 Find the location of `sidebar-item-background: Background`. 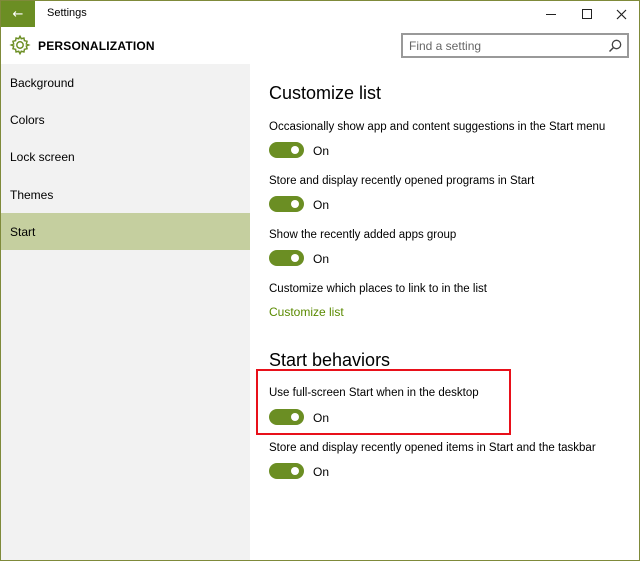

sidebar-item-background: Background is located at coordinates (125, 82).